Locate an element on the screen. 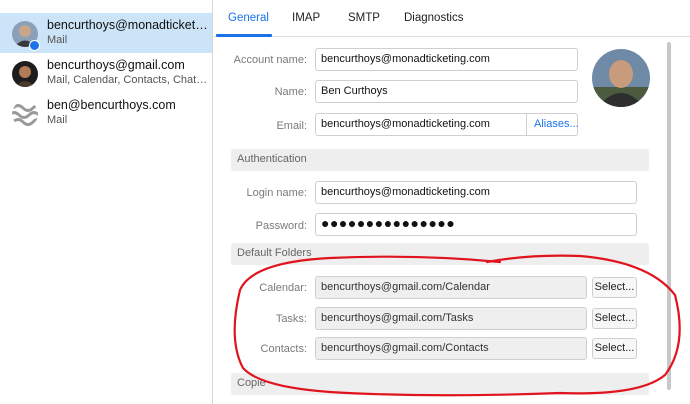 The width and height of the screenshot is (690, 404). scrollbar-thumb is located at coordinates (669, 216).